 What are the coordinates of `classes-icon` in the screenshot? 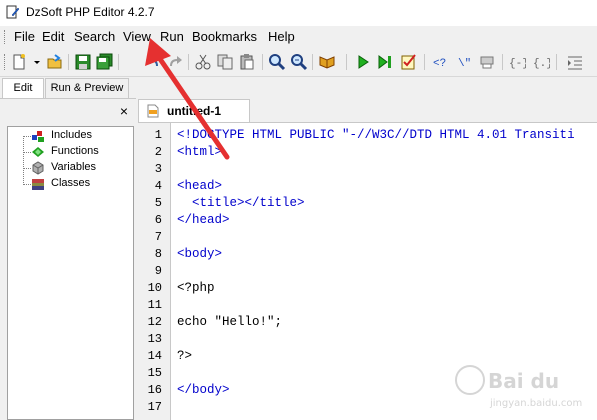 It's located at (38, 184).